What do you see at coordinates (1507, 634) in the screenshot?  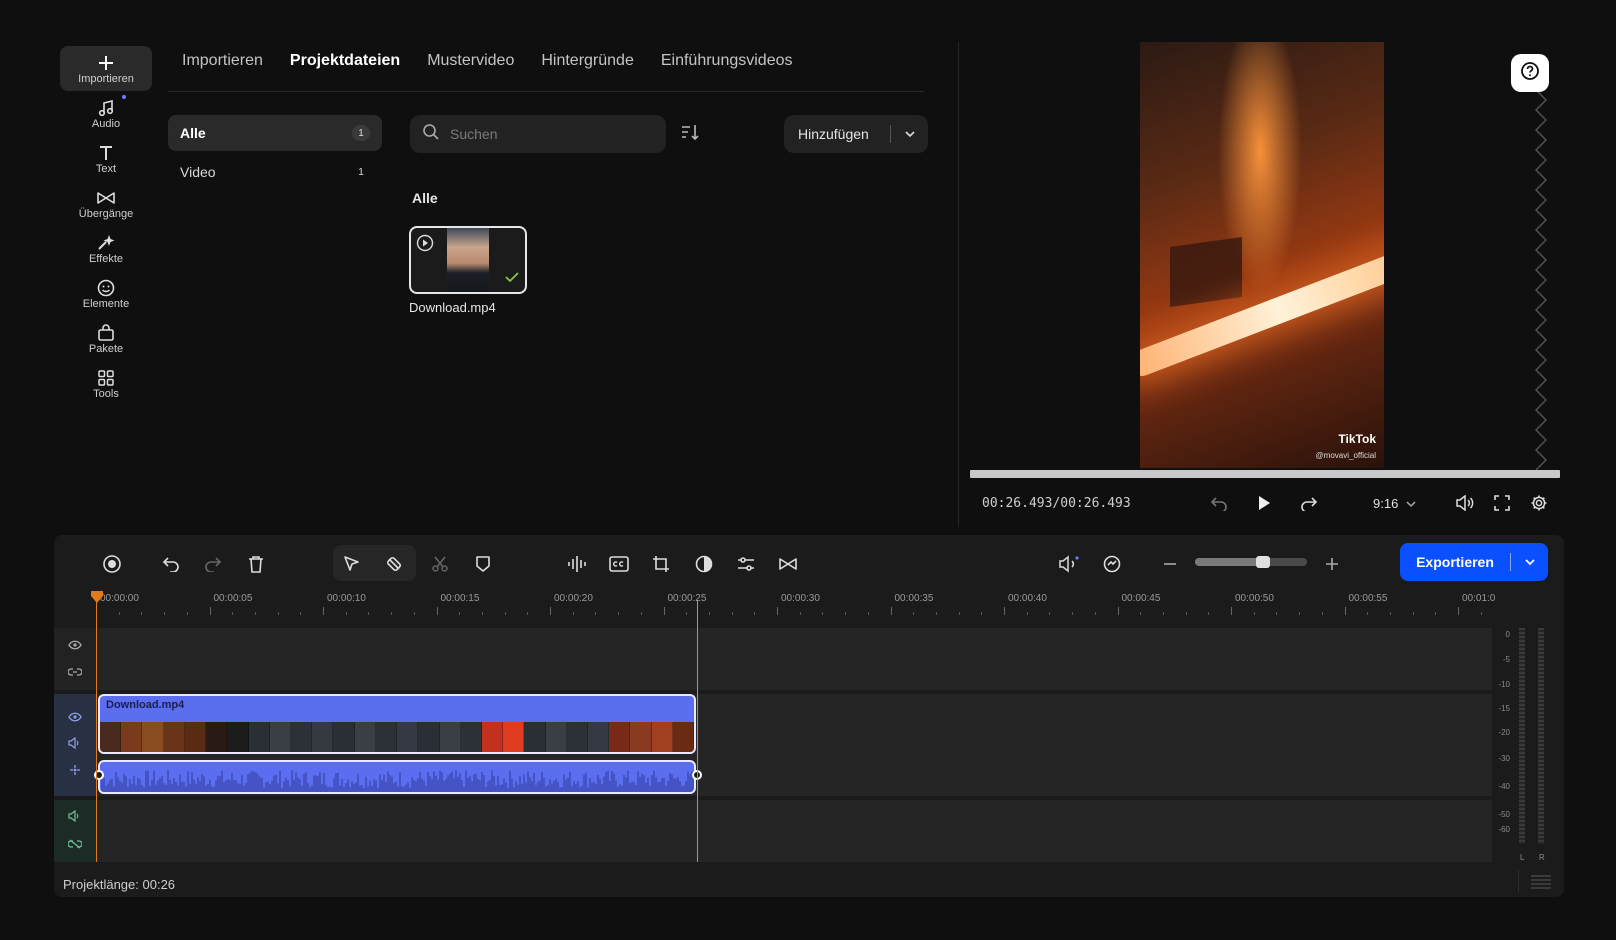 I see `meter-scale-label: 0` at bounding box center [1507, 634].